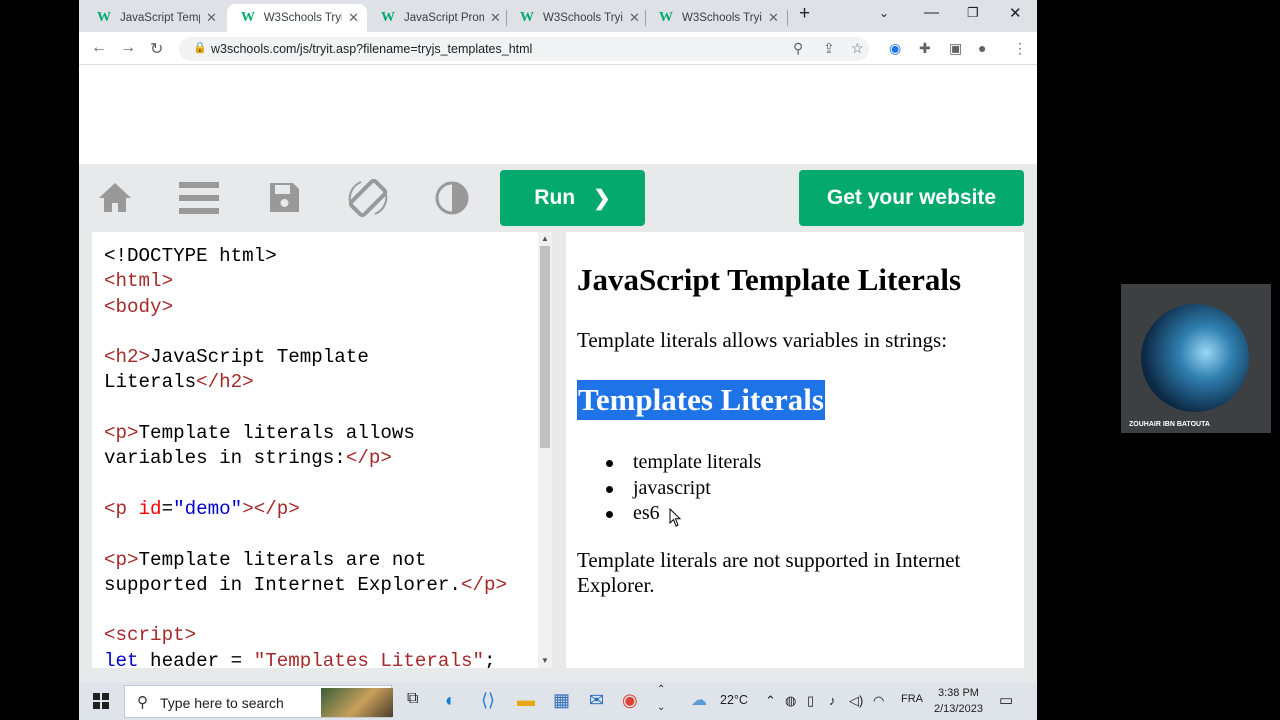 The width and height of the screenshot is (1280, 720). I want to click on show-hidden-icons-icon: ⌃, so click(770, 701).